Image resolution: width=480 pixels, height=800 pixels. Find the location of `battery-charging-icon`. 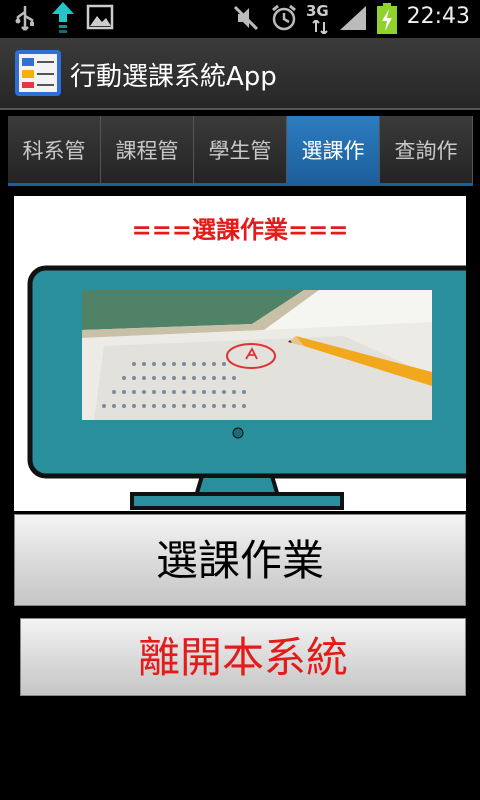

battery-charging-icon is located at coordinates (387, 18).